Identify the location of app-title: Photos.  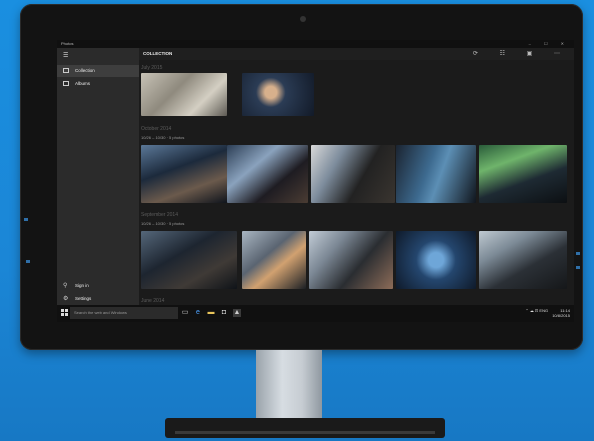
(67, 43).